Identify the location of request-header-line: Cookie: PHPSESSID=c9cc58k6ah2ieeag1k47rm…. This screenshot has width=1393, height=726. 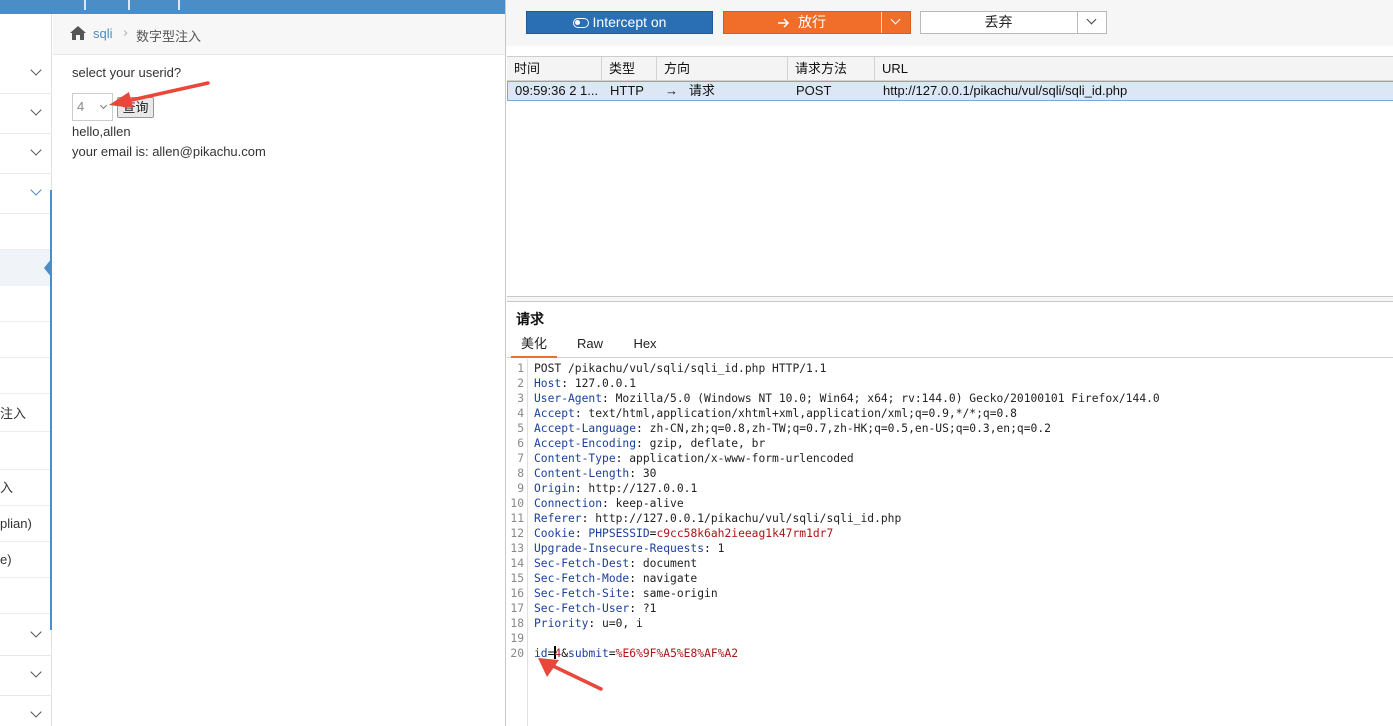
(683, 533).